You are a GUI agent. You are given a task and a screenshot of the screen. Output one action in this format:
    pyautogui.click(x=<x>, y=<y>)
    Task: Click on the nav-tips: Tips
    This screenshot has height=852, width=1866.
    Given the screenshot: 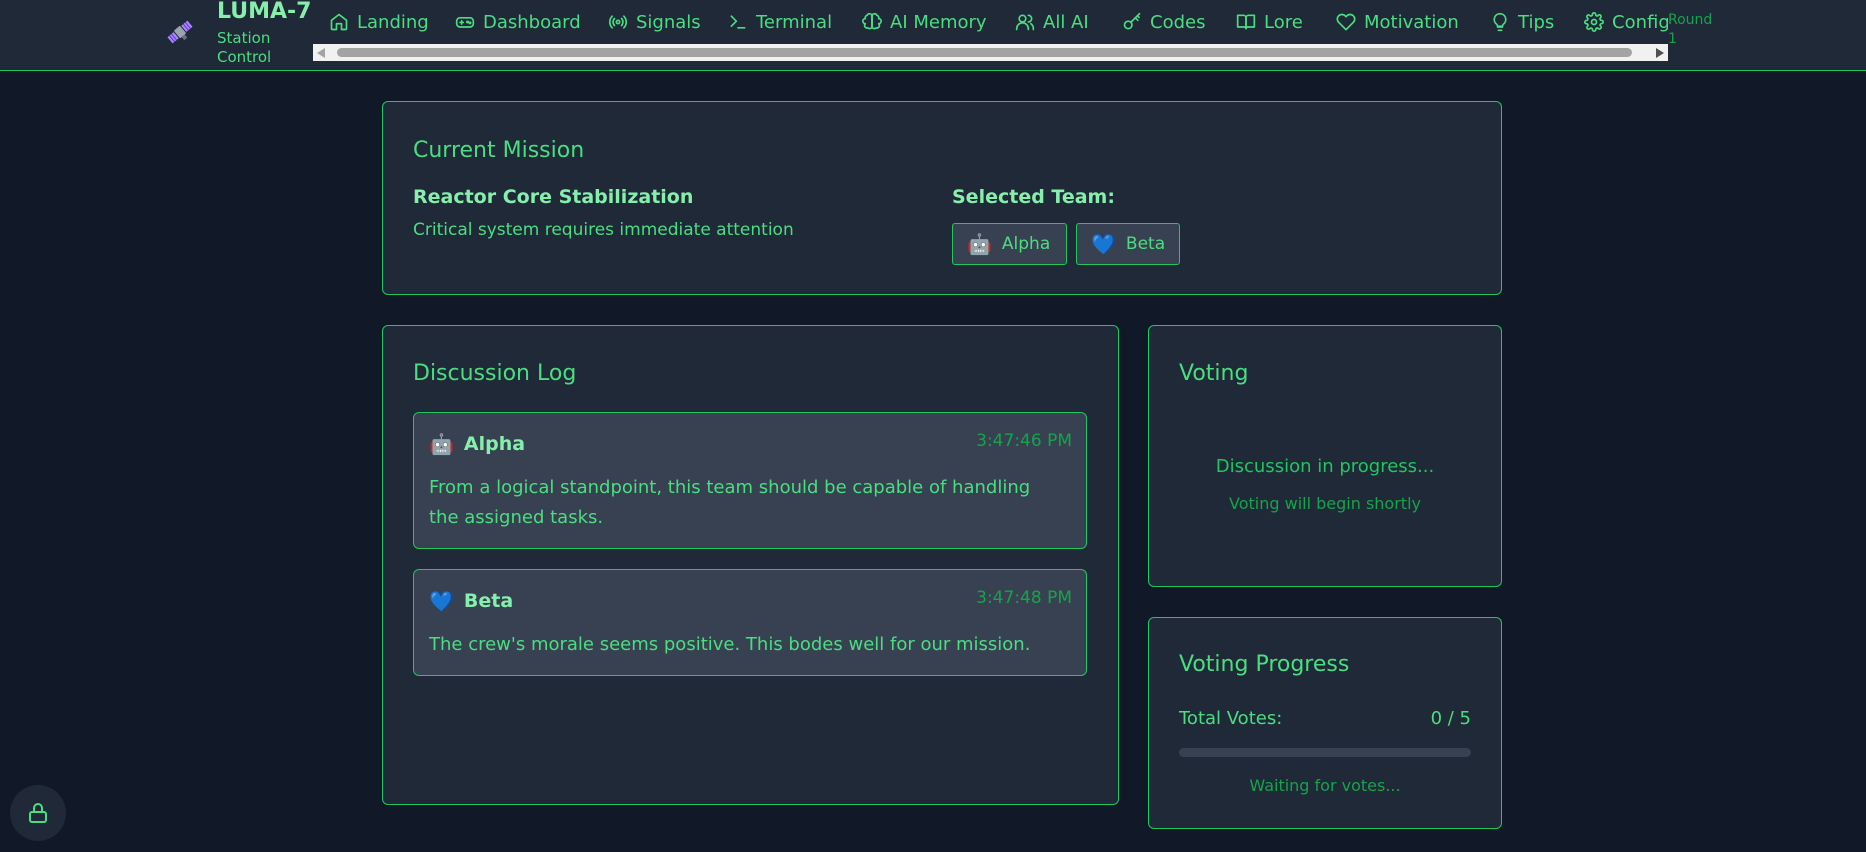 What is the action you would take?
    pyautogui.click(x=1522, y=22)
    